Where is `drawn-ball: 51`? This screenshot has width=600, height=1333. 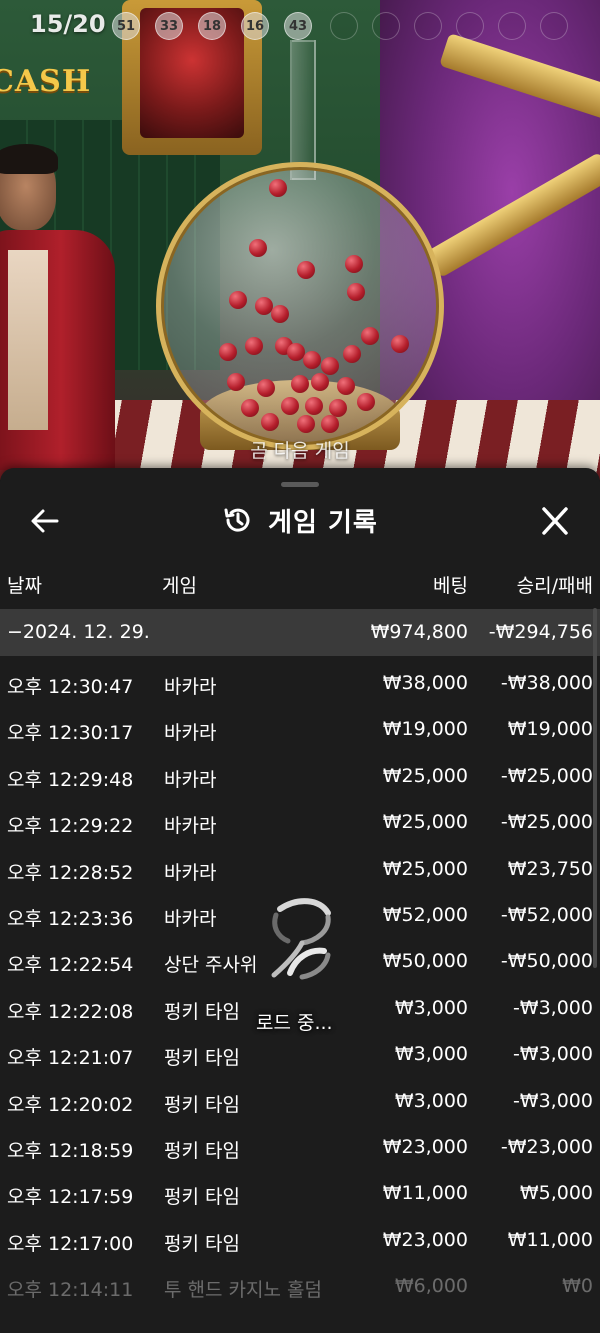
drawn-ball: 51 is located at coordinates (126, 26).